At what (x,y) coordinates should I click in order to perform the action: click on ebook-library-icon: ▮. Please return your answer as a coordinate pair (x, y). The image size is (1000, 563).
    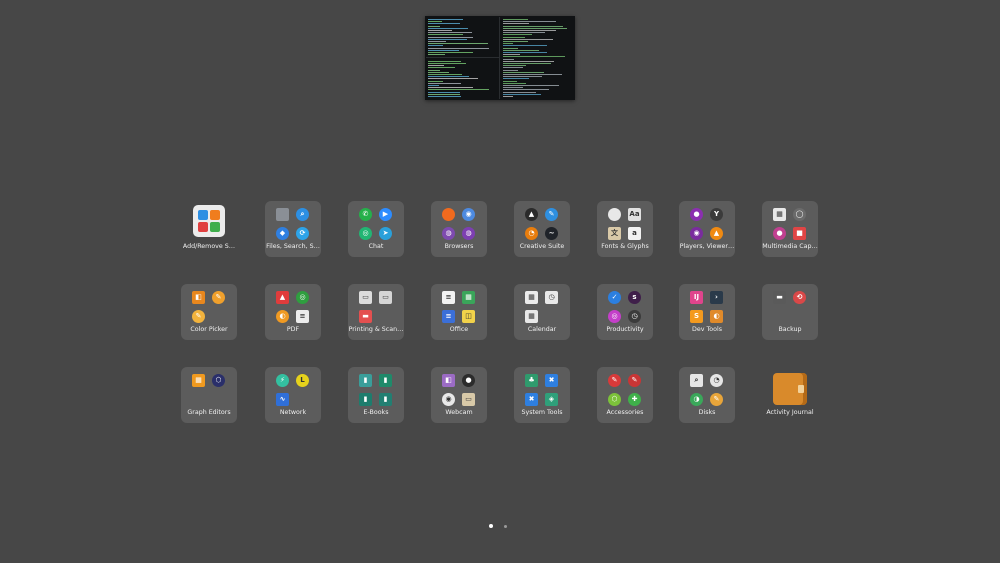
    Looking at the image, I should click on (385, 380).